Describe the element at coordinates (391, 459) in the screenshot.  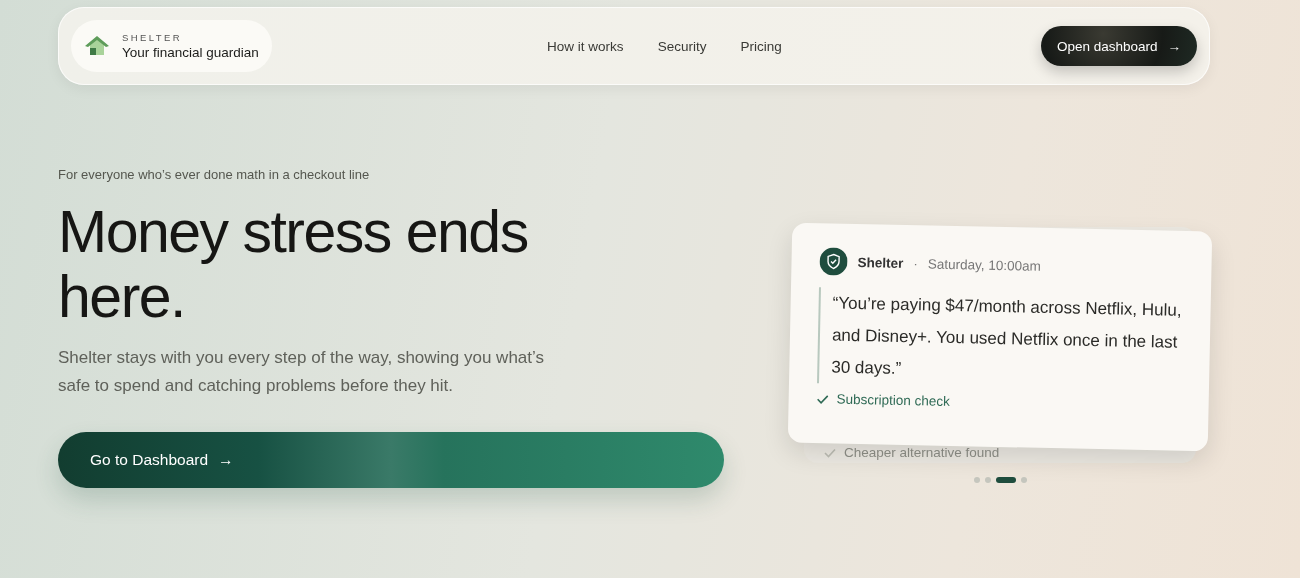
I see `go-to-dashboard-button: Go to Dashboard →` at that location.